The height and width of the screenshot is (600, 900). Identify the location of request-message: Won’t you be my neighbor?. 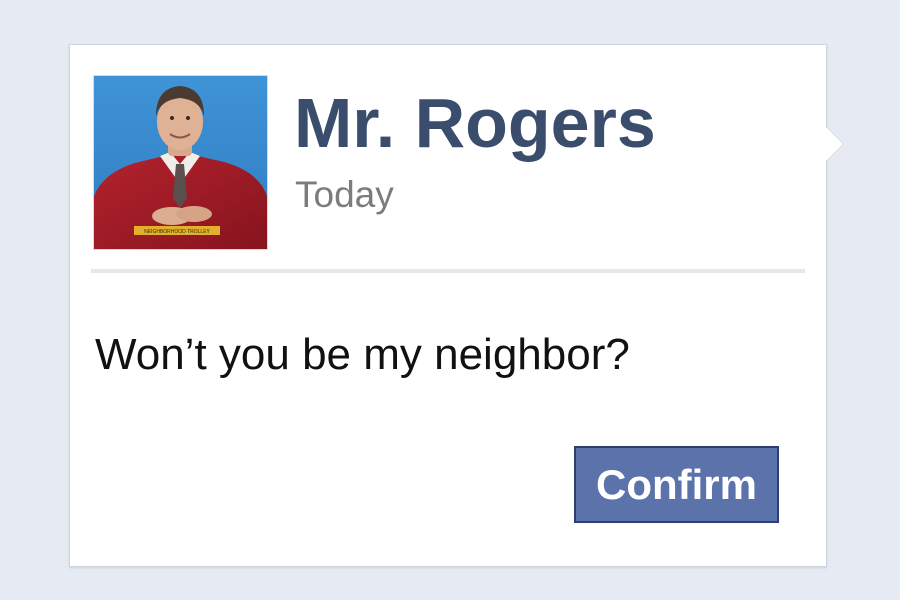
(362, 354).